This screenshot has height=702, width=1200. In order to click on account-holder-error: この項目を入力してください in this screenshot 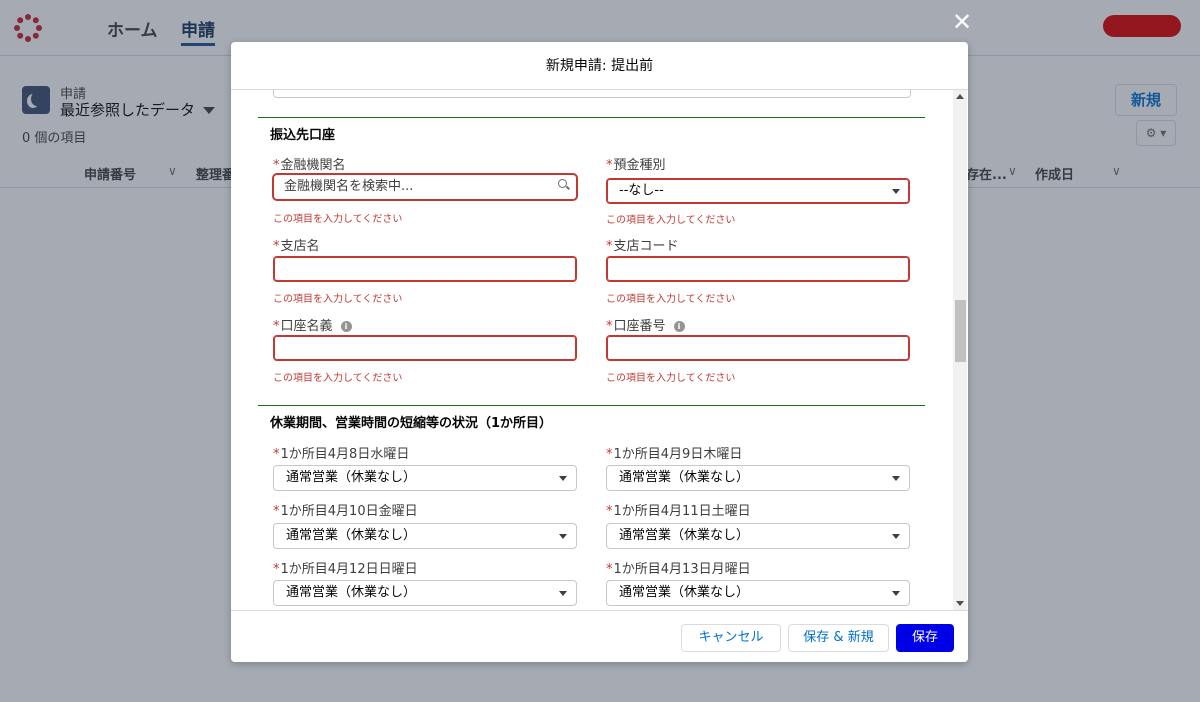, I will do `click(338, 378)`.